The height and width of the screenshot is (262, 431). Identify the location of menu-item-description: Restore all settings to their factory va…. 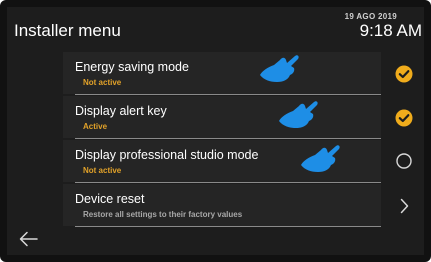
(163, 214).